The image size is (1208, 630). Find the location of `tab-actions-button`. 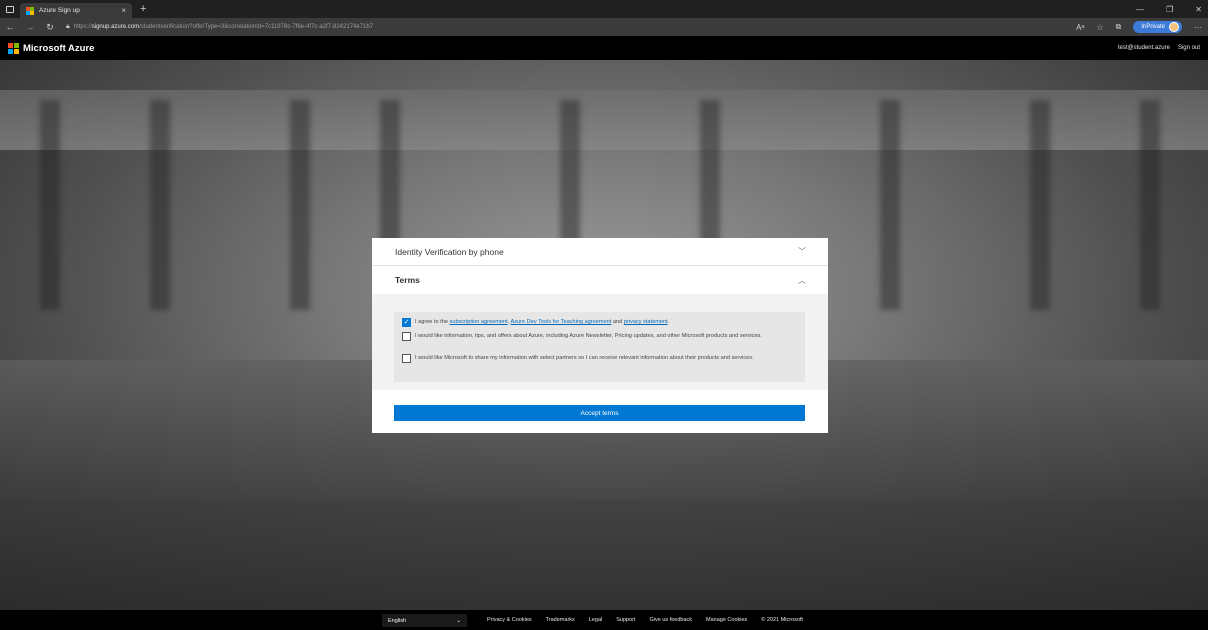

tab-actions-button is located at coordinates (10, 9).